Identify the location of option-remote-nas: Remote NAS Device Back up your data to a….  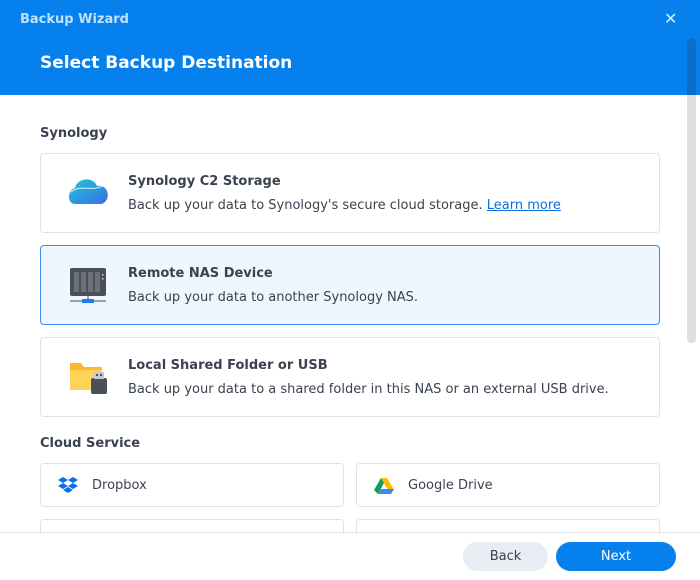
(350, 285).